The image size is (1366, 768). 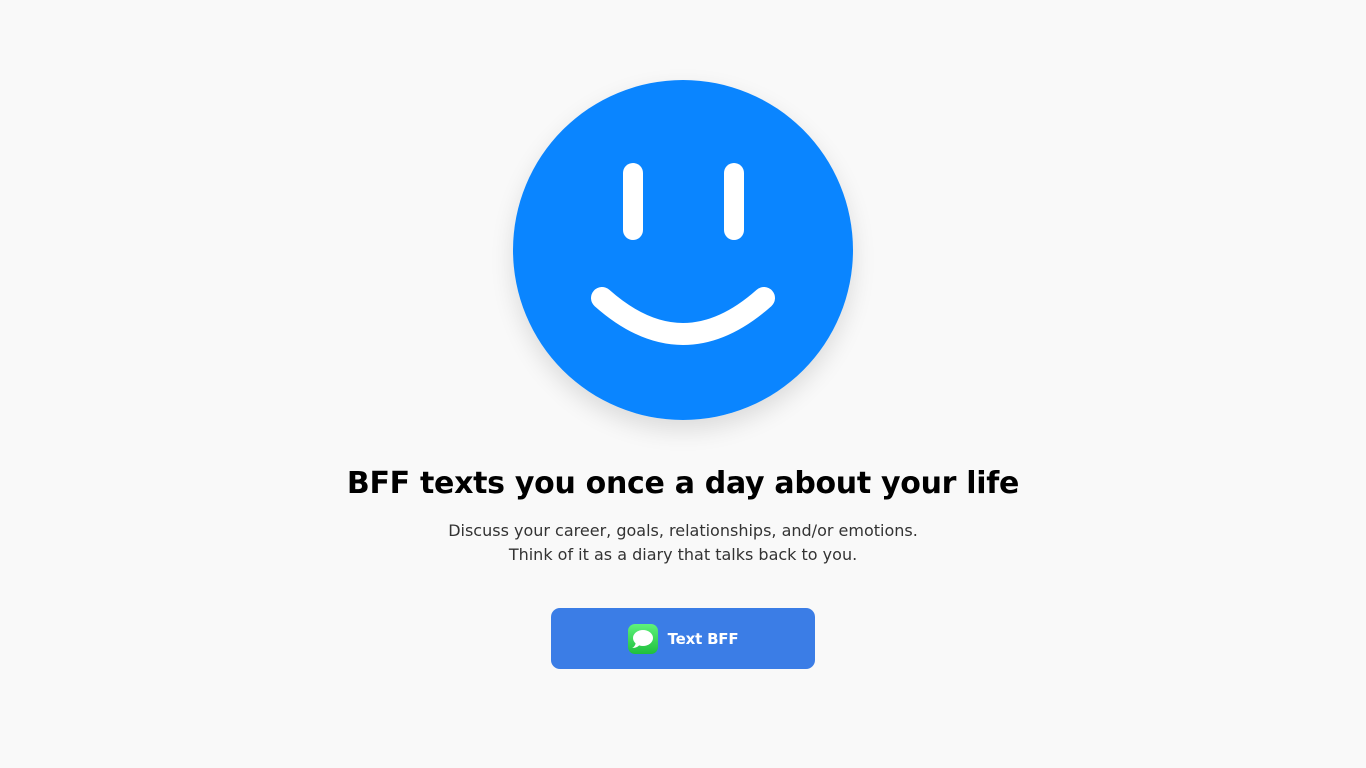 I want to click on page-title: BFF texts you once a day about your life, so click(x=683, y=483).